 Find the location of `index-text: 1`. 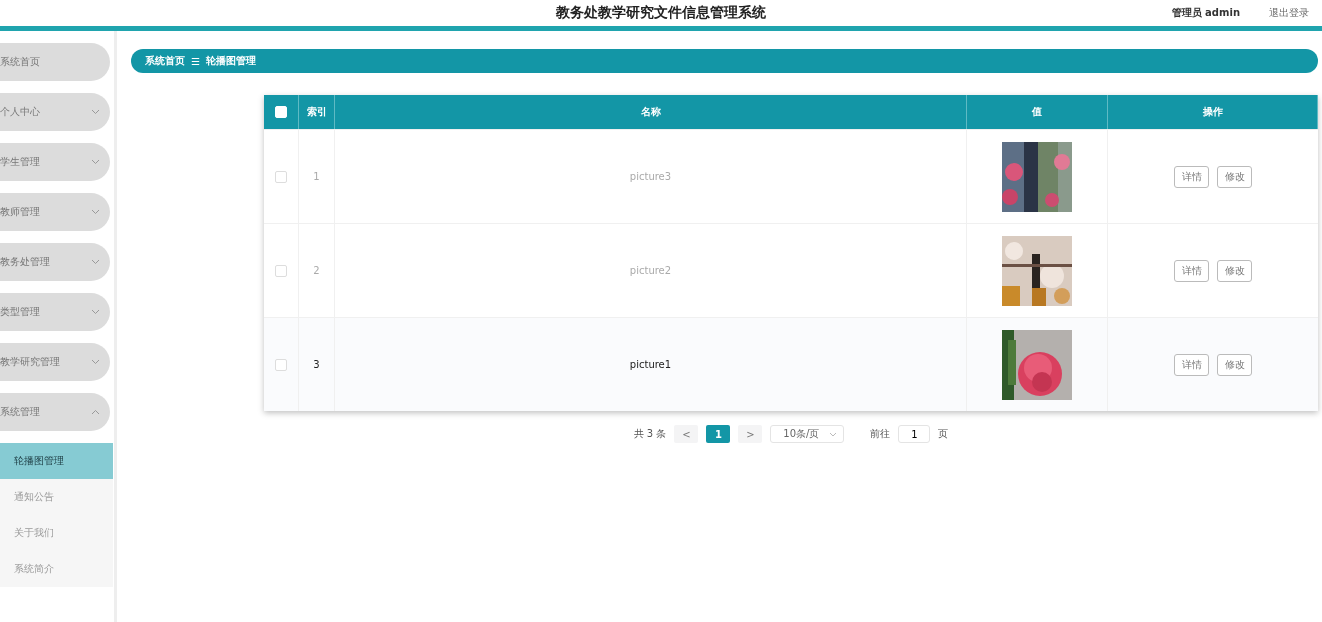

index-text: 1 is located at coordinates (316, 176).